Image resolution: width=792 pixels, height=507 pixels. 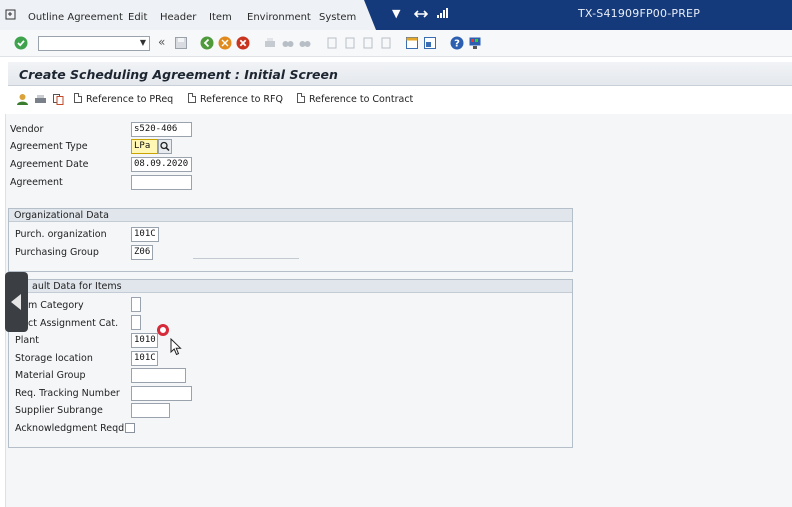 I want to click on item-category-field, so click(x=136, y=304).